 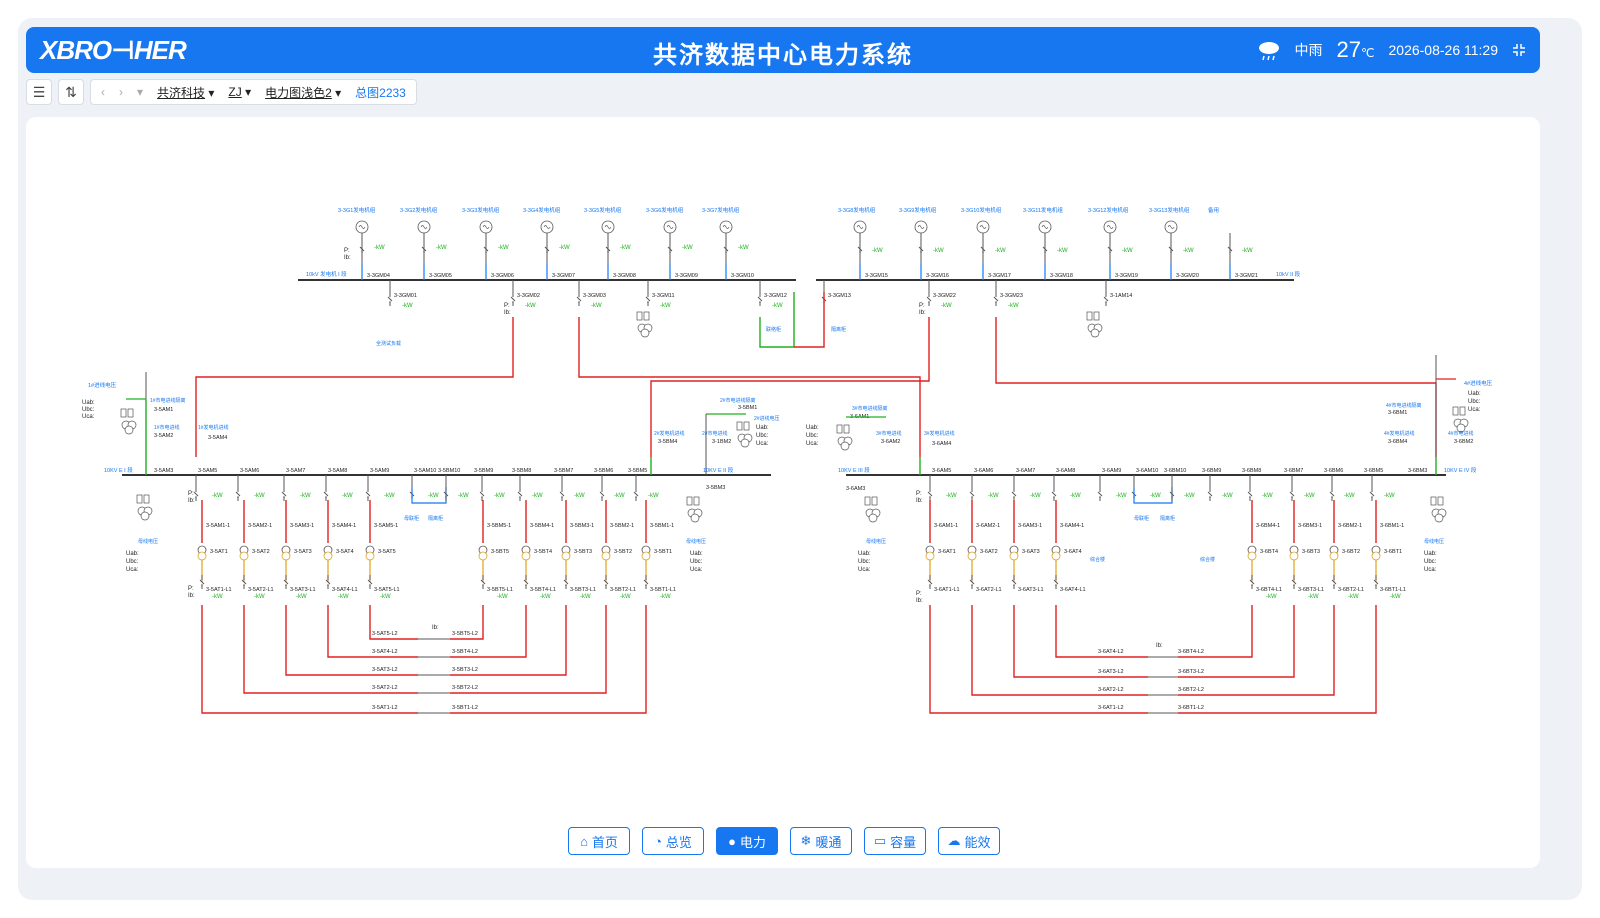 I want to click on breaker-label: 3-5AM5, so click(x=207, y=471).